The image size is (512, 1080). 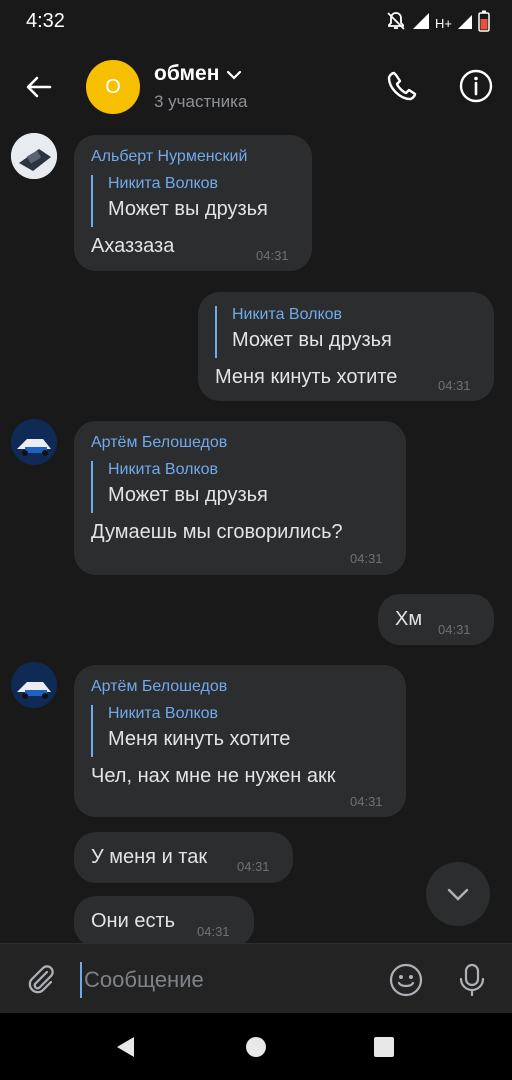 I want to click on attach-icon, so click(x=41, y=979).